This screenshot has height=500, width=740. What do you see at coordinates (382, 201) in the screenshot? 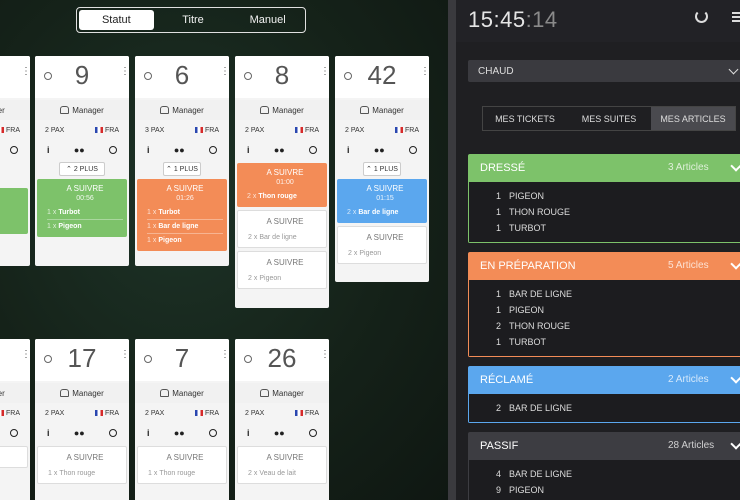
I see `course-block: A SUIVRE 01:15 2 x Bar de ligne` at bounding box center [382, 201].